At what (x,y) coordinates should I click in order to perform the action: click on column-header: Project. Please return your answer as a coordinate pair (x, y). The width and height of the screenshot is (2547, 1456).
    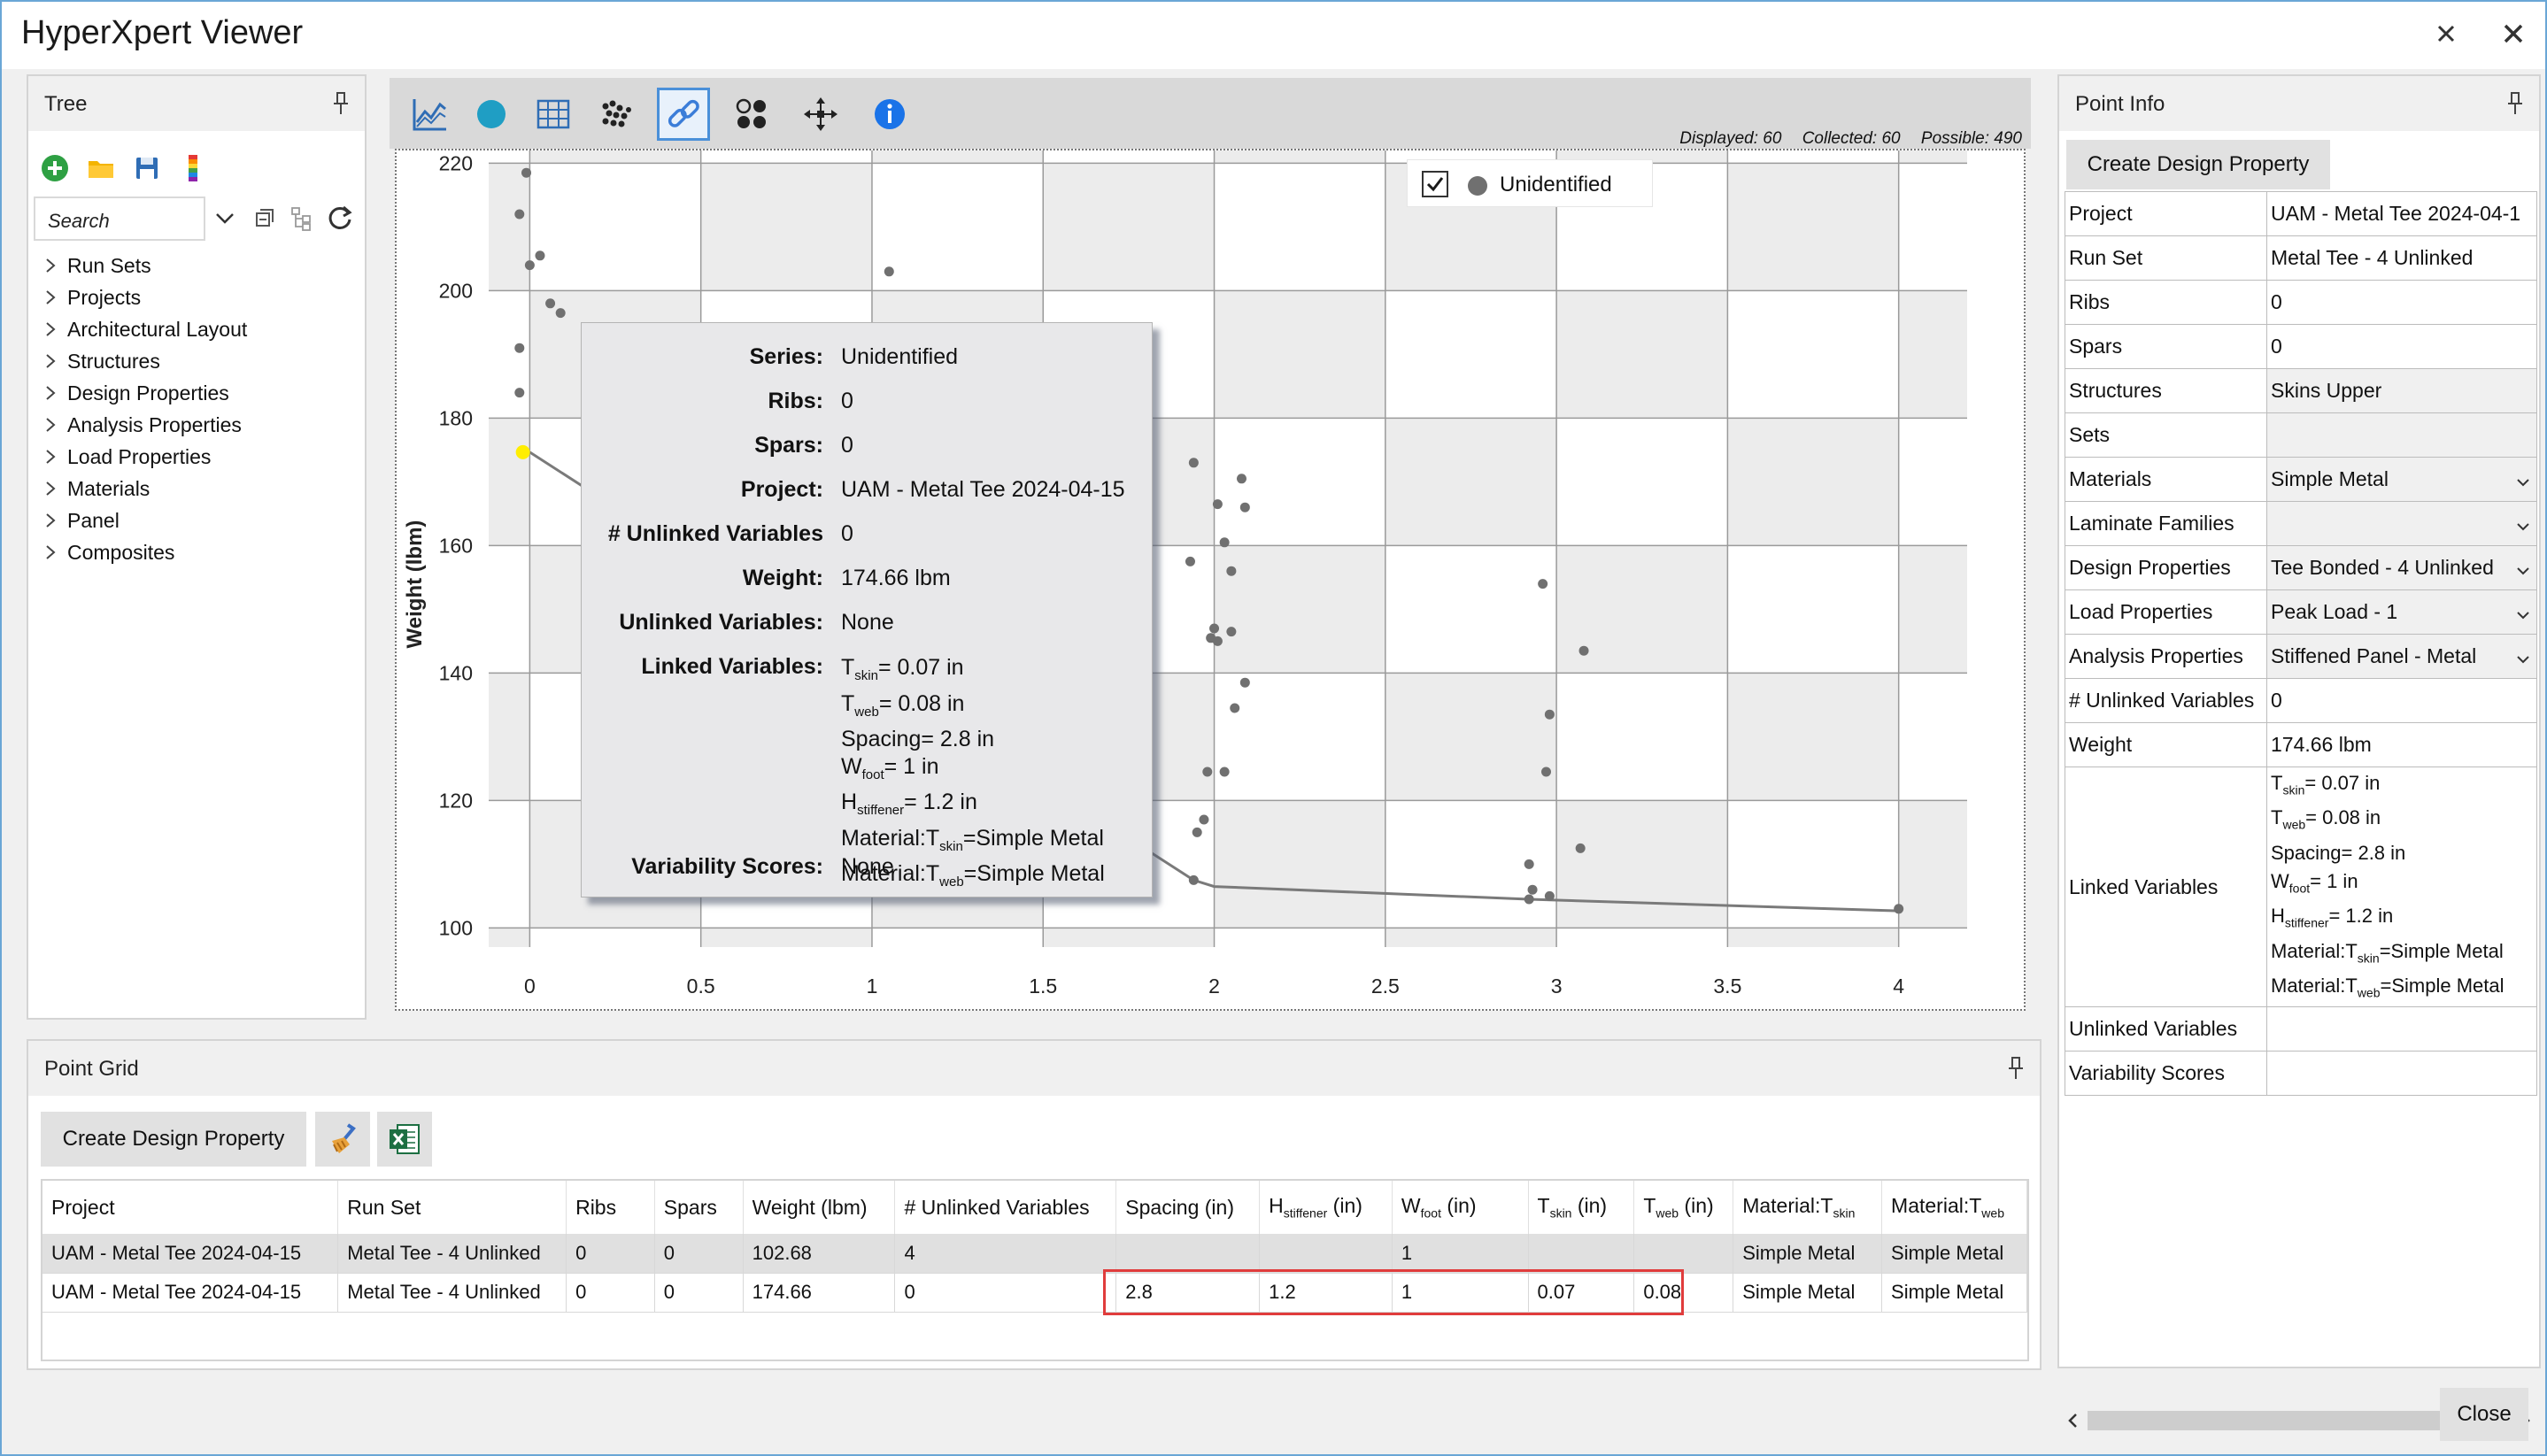
    Looking at the image, I should click on (191, 1207).